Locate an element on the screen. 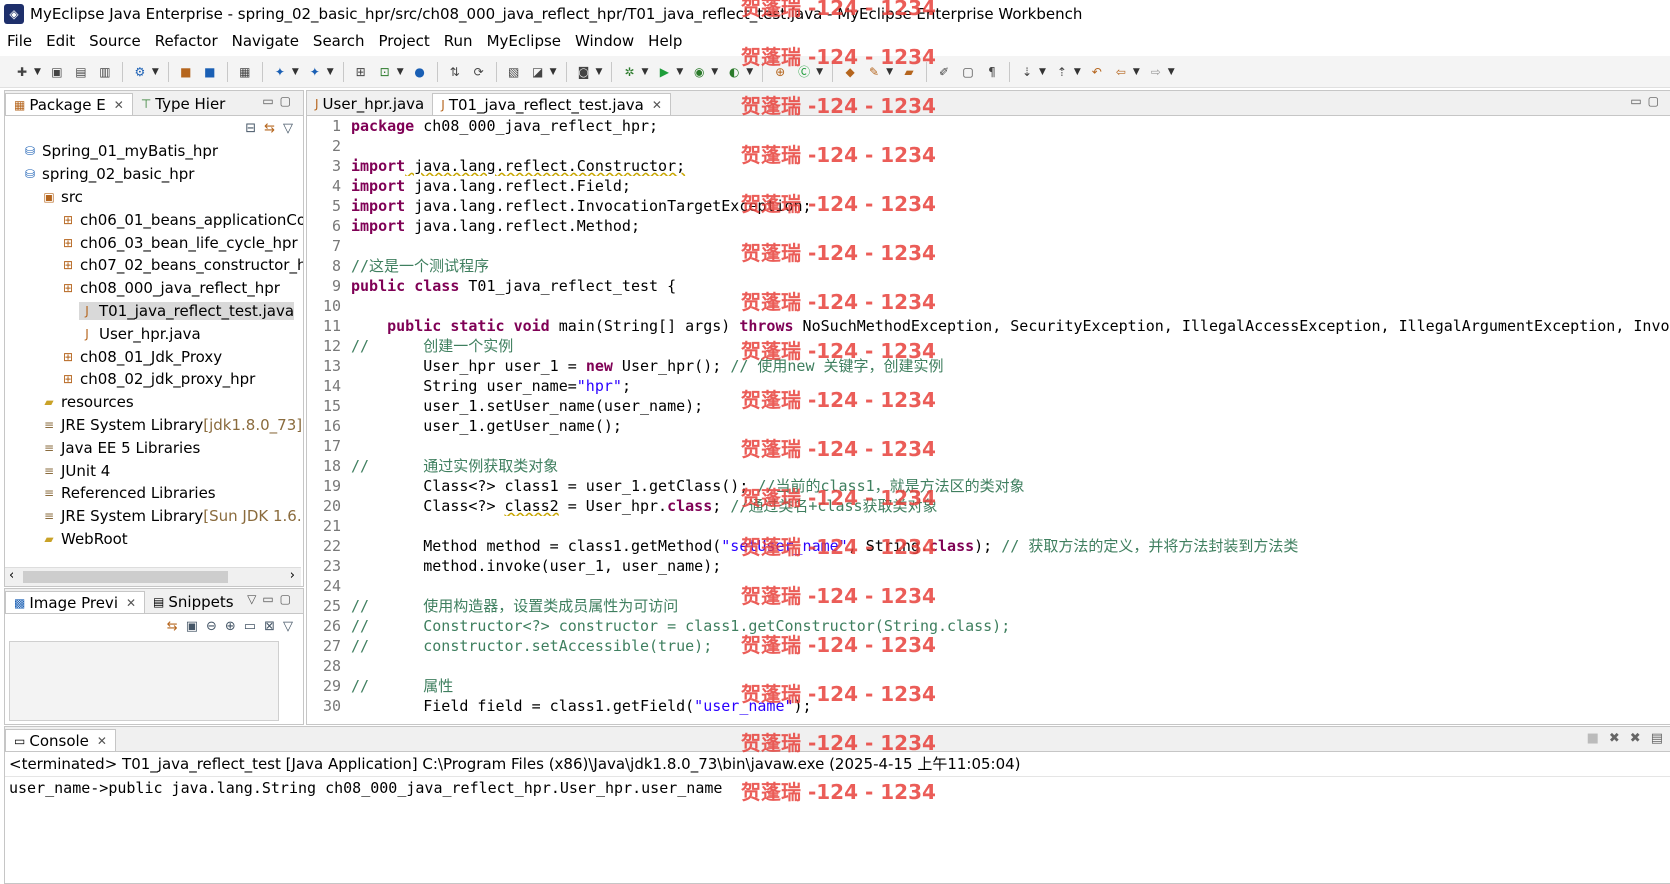 This screenshot has height=884, width=1670. sync-icon: ⇅ is located at coordinates (455, 72).